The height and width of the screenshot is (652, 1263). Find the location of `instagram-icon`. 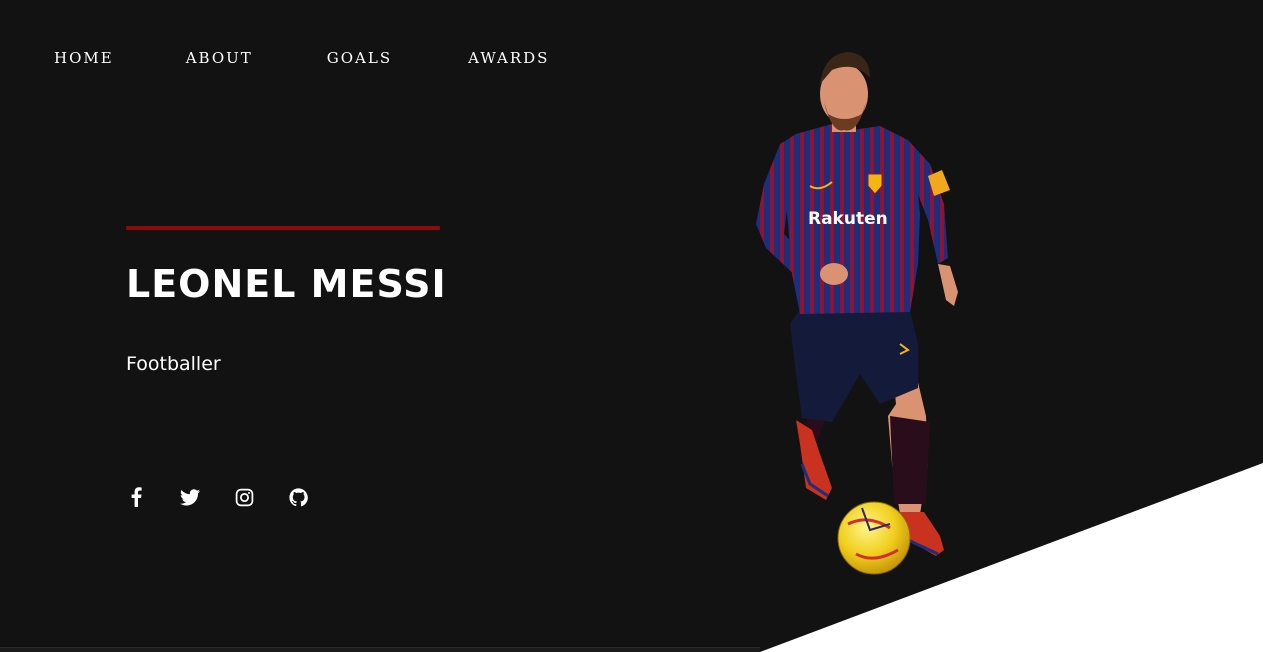

instagram-icon is located at coordinates (244, 497).